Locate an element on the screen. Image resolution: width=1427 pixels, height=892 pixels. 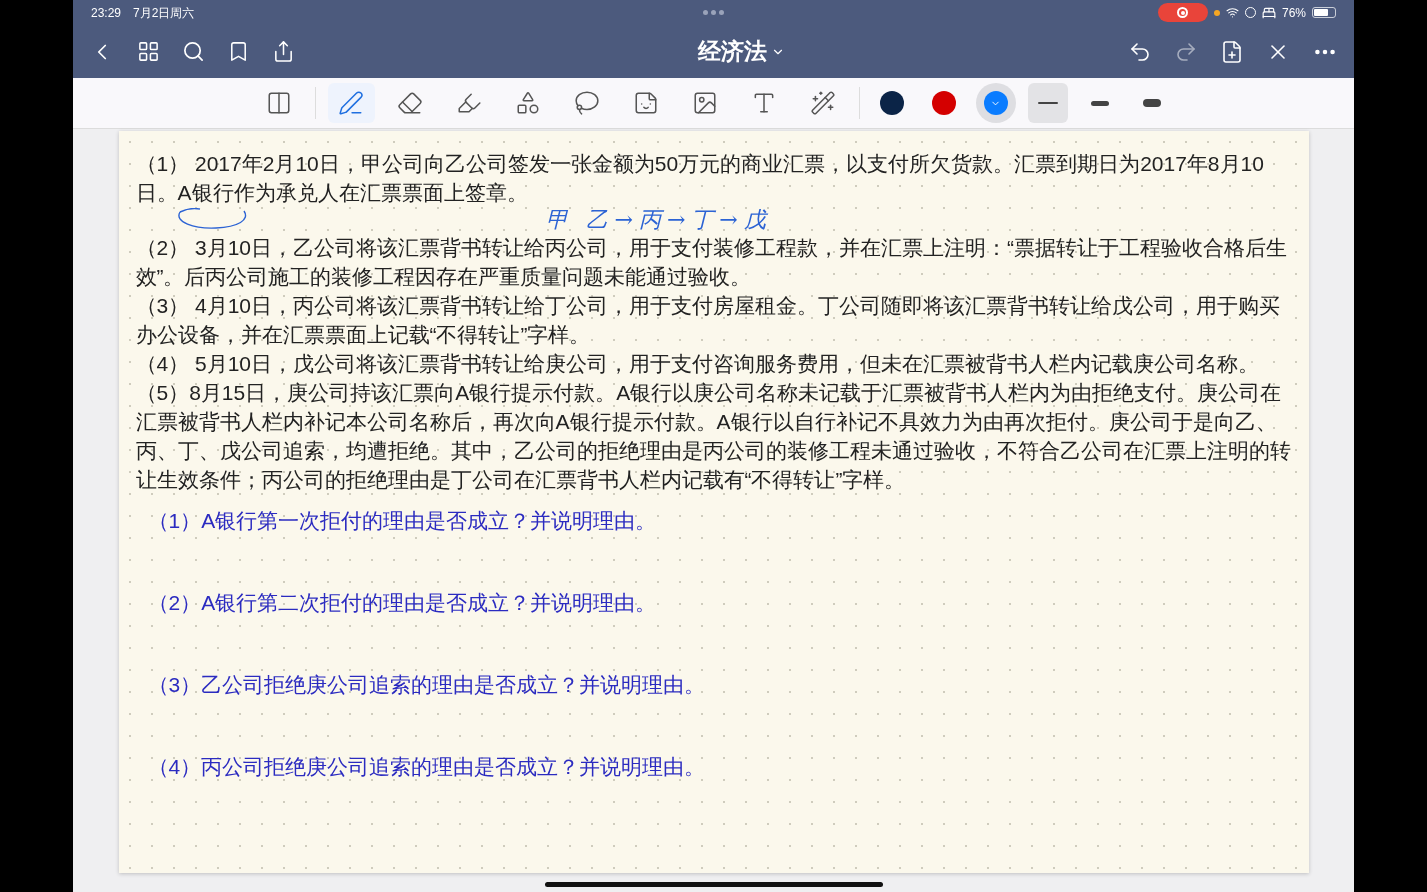
problem-paragraph: （4） 5月10日，戊公司将该汇票背书转让给庚公司，用于支付咨询服务费用，但未在汇票被背书人栏内记载庚公司名称。 is located at coordinates (698, 364).